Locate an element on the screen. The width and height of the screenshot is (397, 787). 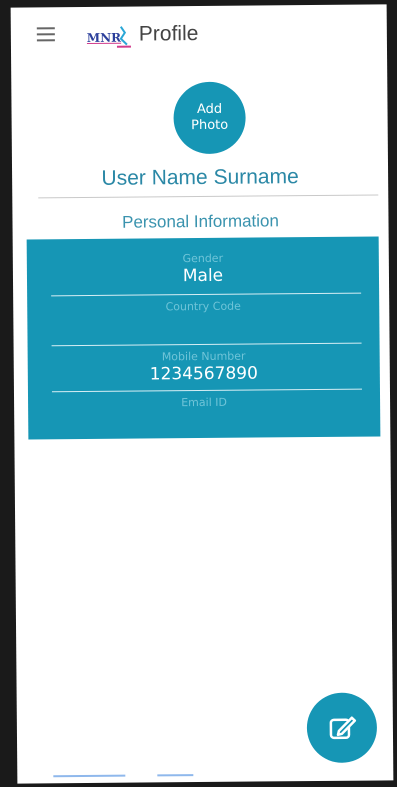
mobile-number-field: Mobile Number 1234567890 is located at coordinates (204, 366).